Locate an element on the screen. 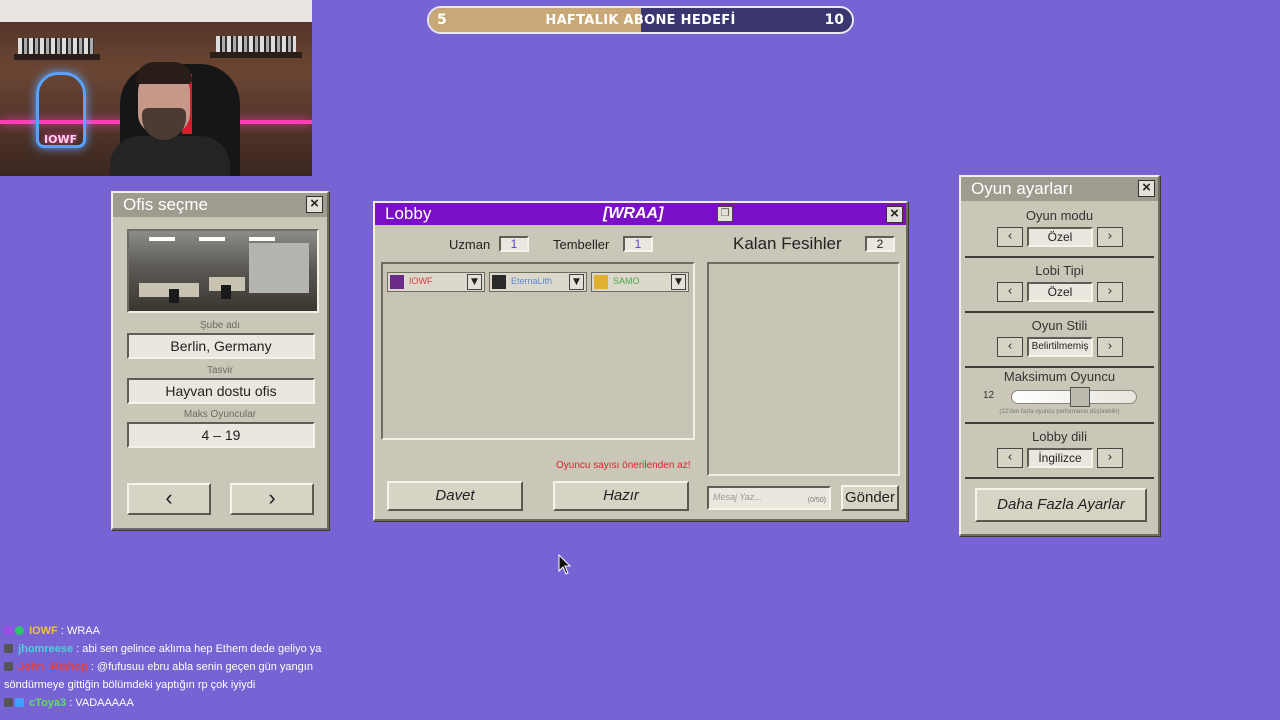 This screenshot has height=720, width=1280. player-name: IOWF is located at coordinates (421, 281).